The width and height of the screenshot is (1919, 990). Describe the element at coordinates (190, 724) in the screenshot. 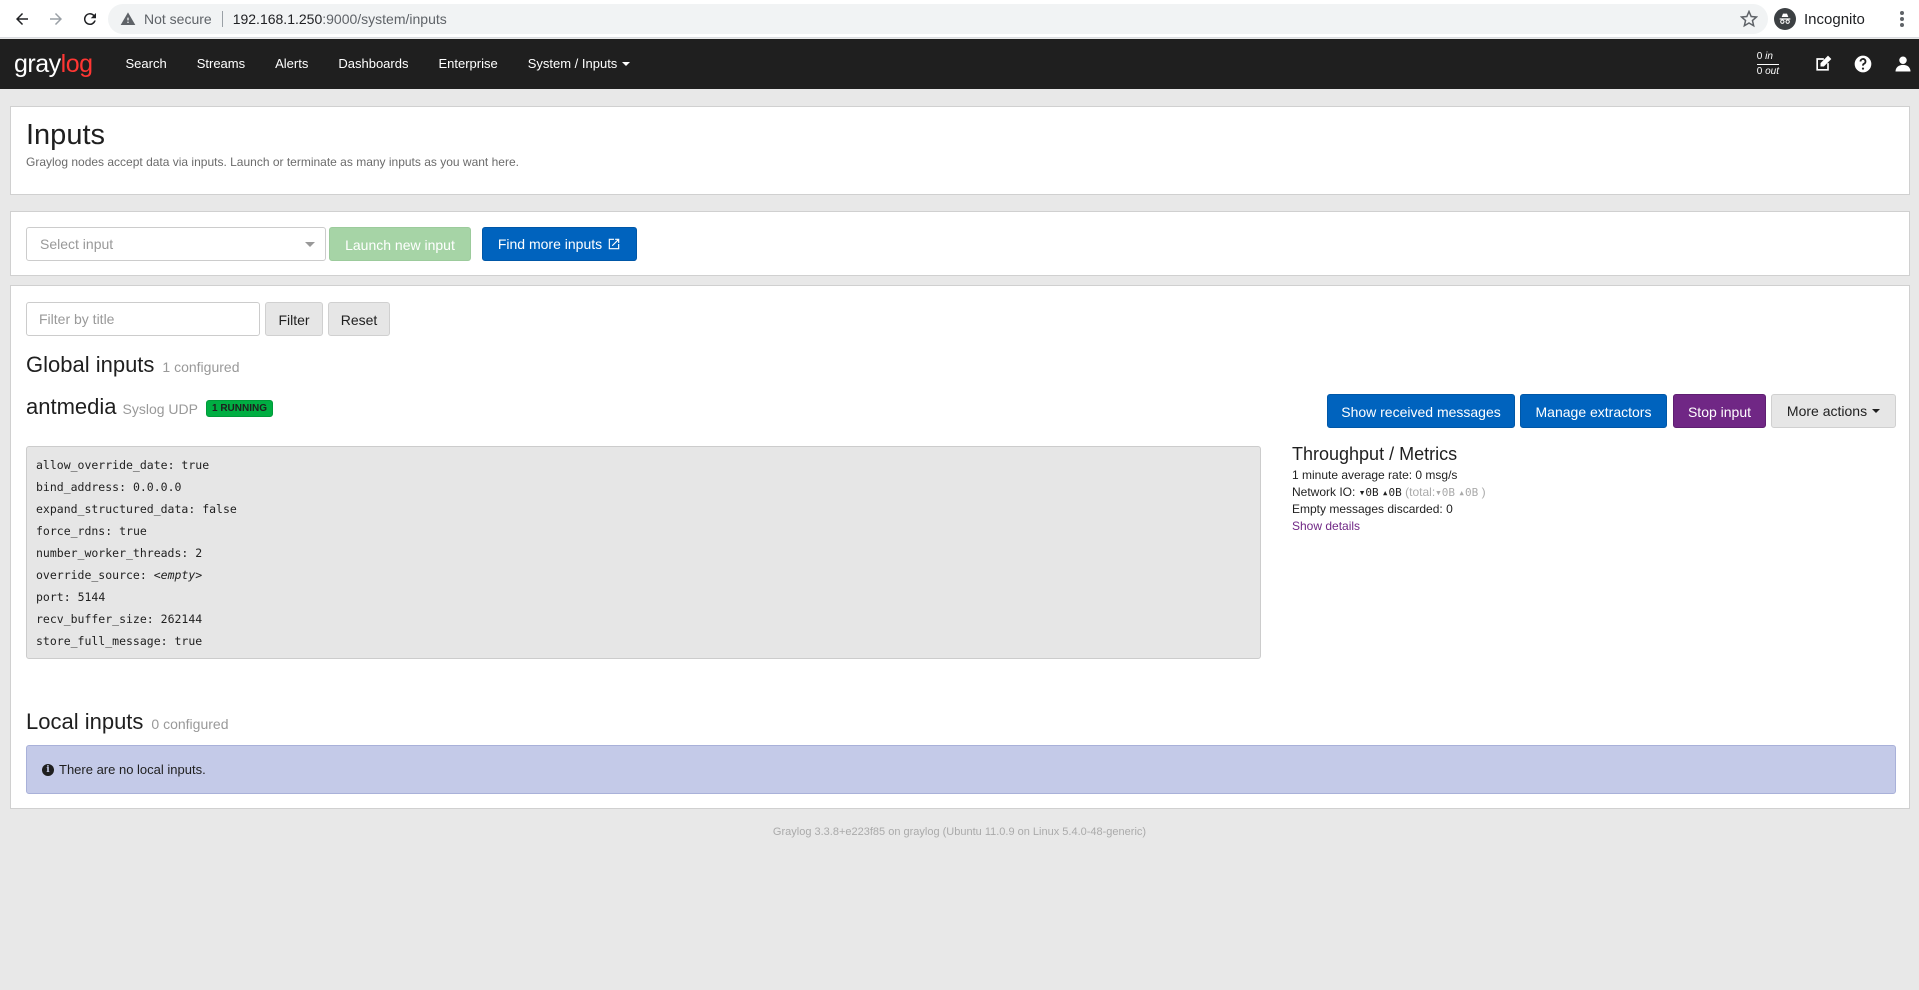

I see `local-inputs-count: 0 configured` at that location.